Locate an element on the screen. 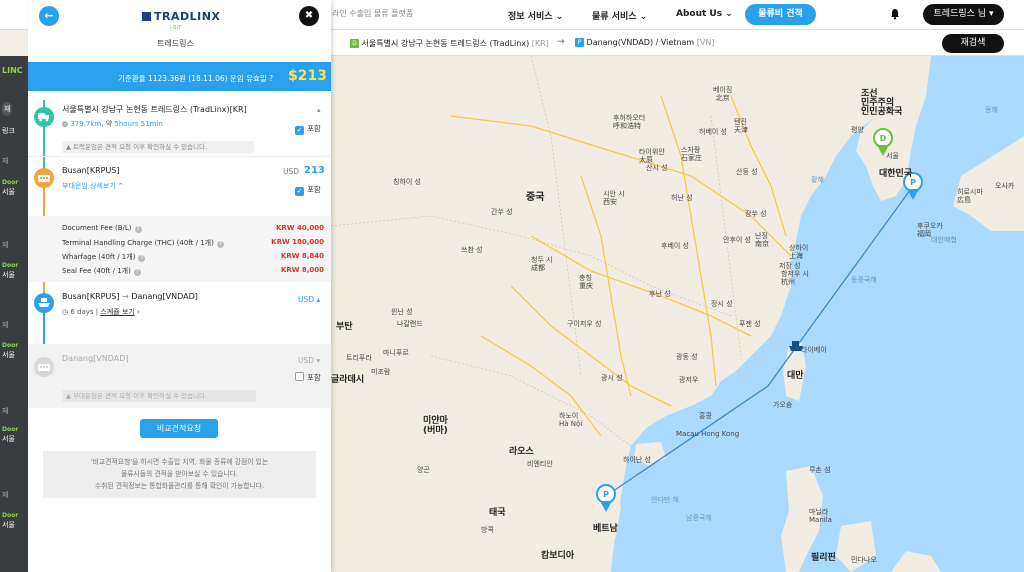  map-label-island: 민다나오 is located at coordinates (864, 560).